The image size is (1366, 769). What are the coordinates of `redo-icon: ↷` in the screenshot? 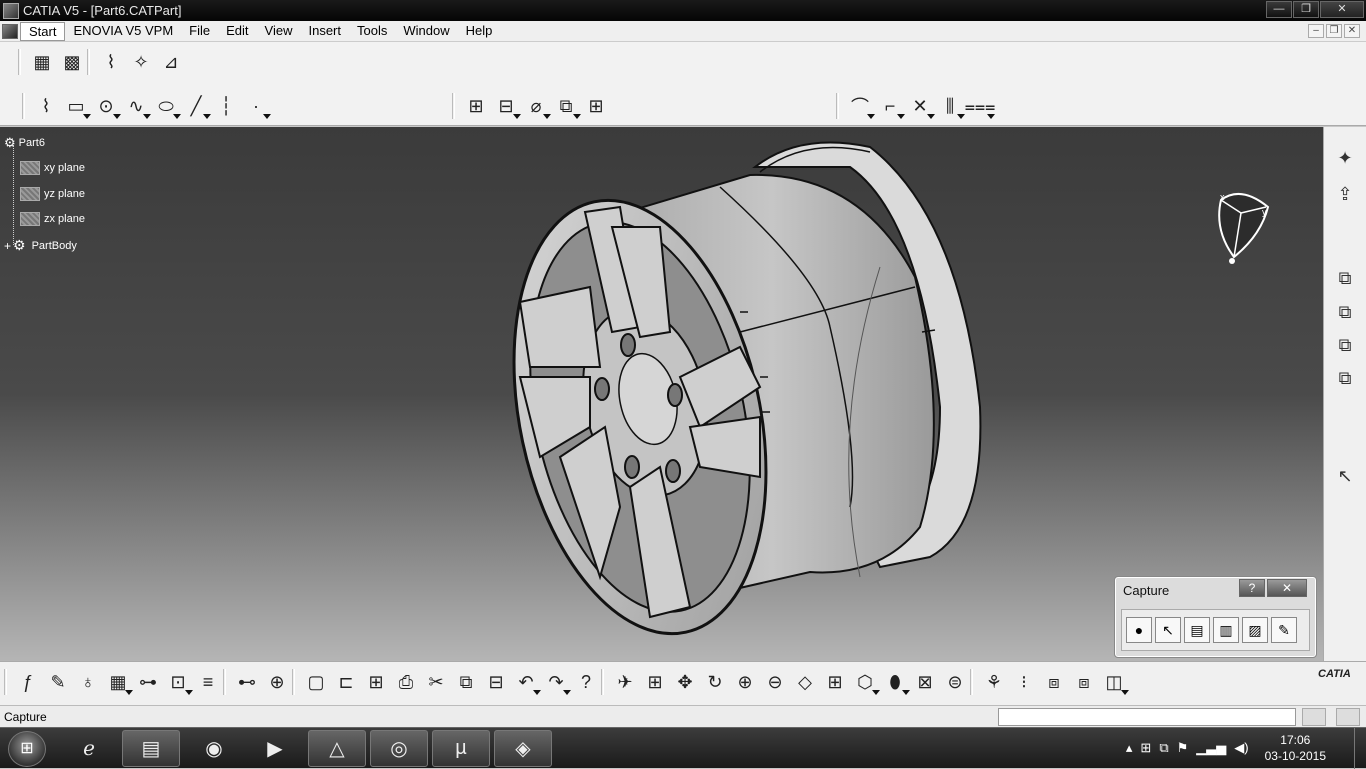 It's located at (556, 682).